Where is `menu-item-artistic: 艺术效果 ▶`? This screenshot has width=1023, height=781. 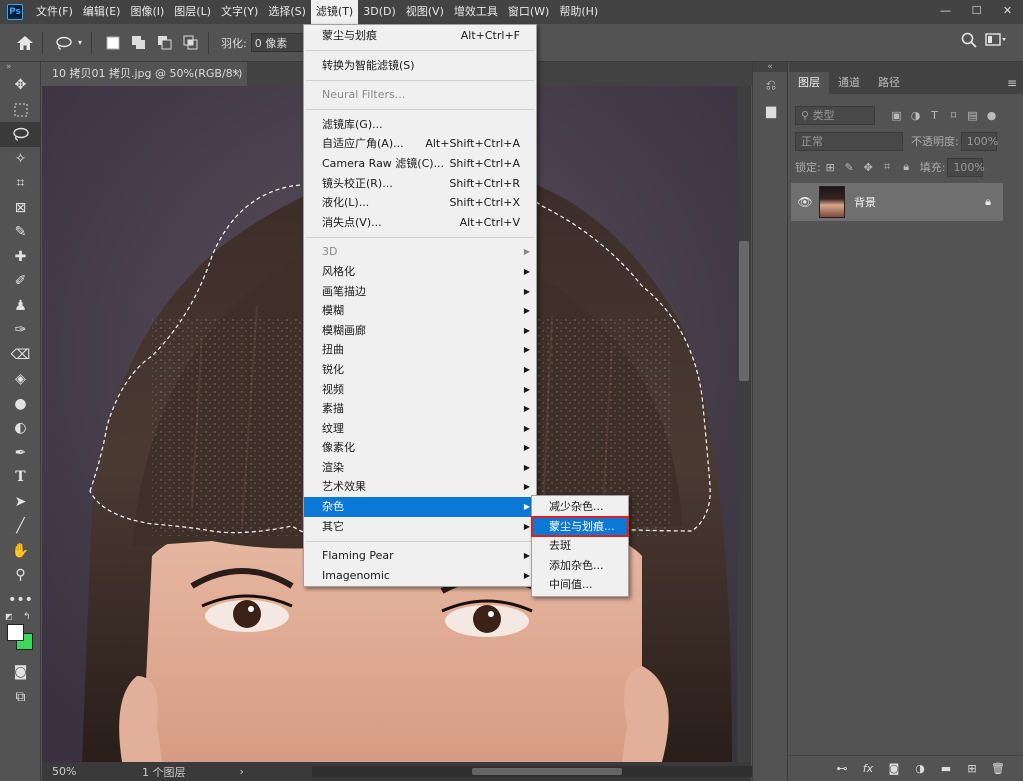 menu-item-artistic: 艺术效果 ▶ is located at coordinates (420, 487).